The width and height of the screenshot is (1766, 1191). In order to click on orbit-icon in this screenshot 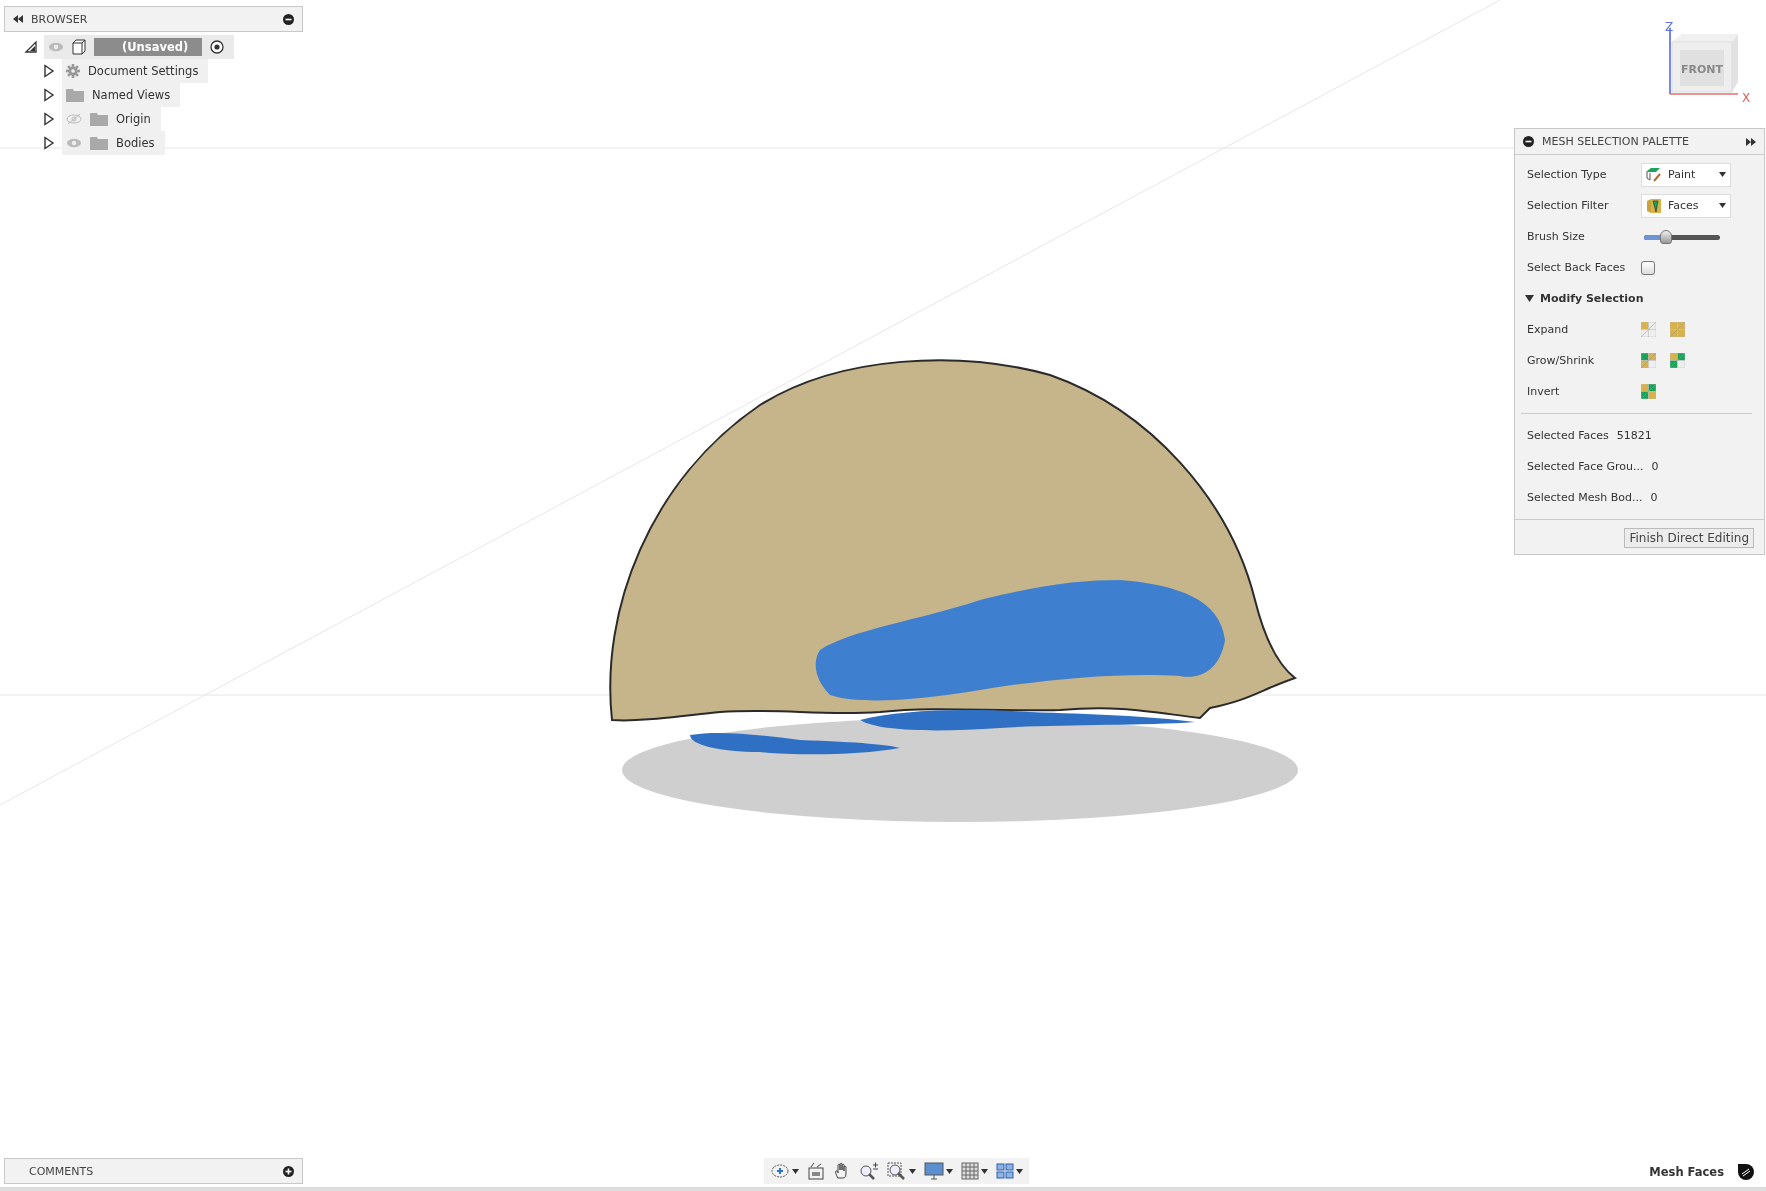, I will do `click(780, 1171)`.